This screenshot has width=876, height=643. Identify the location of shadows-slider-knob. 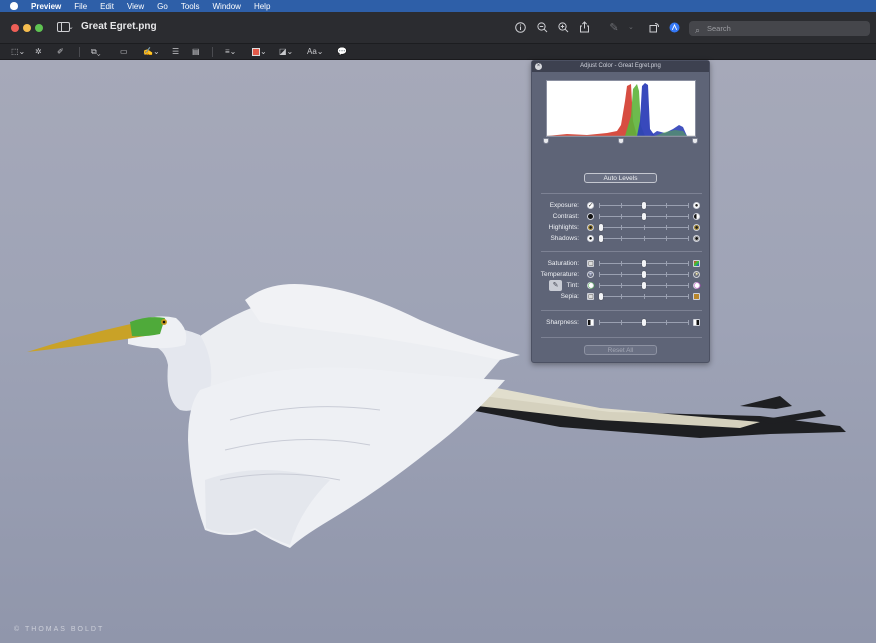
(601, 238).